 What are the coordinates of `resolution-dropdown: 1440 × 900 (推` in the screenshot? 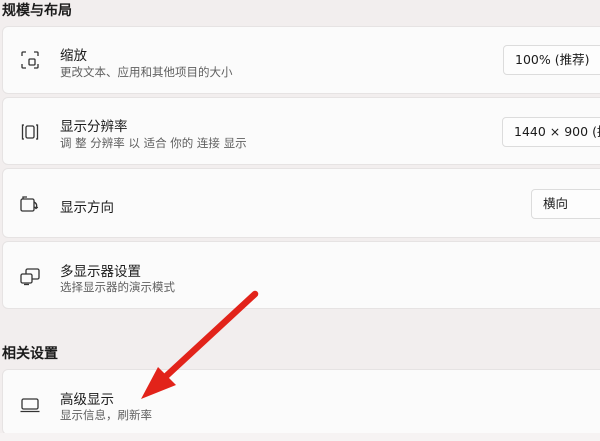 It's located at (551, 132).